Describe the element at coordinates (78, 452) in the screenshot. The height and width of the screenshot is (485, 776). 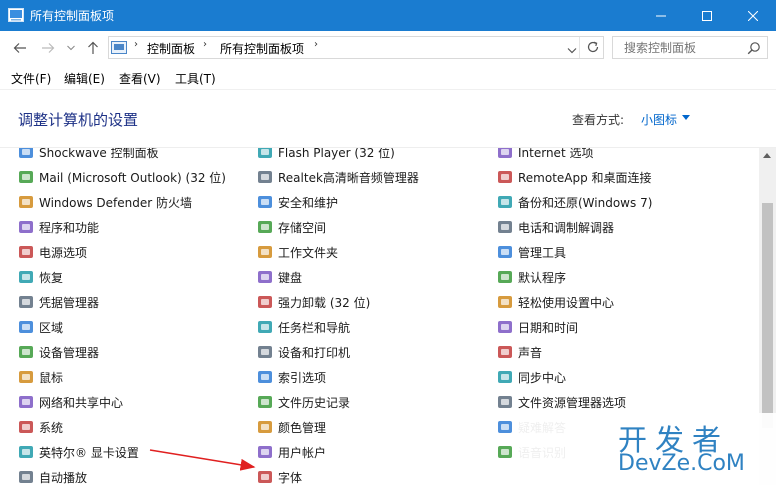
I see `control-panel-item: 英特尔® 显卡设置` at that location.